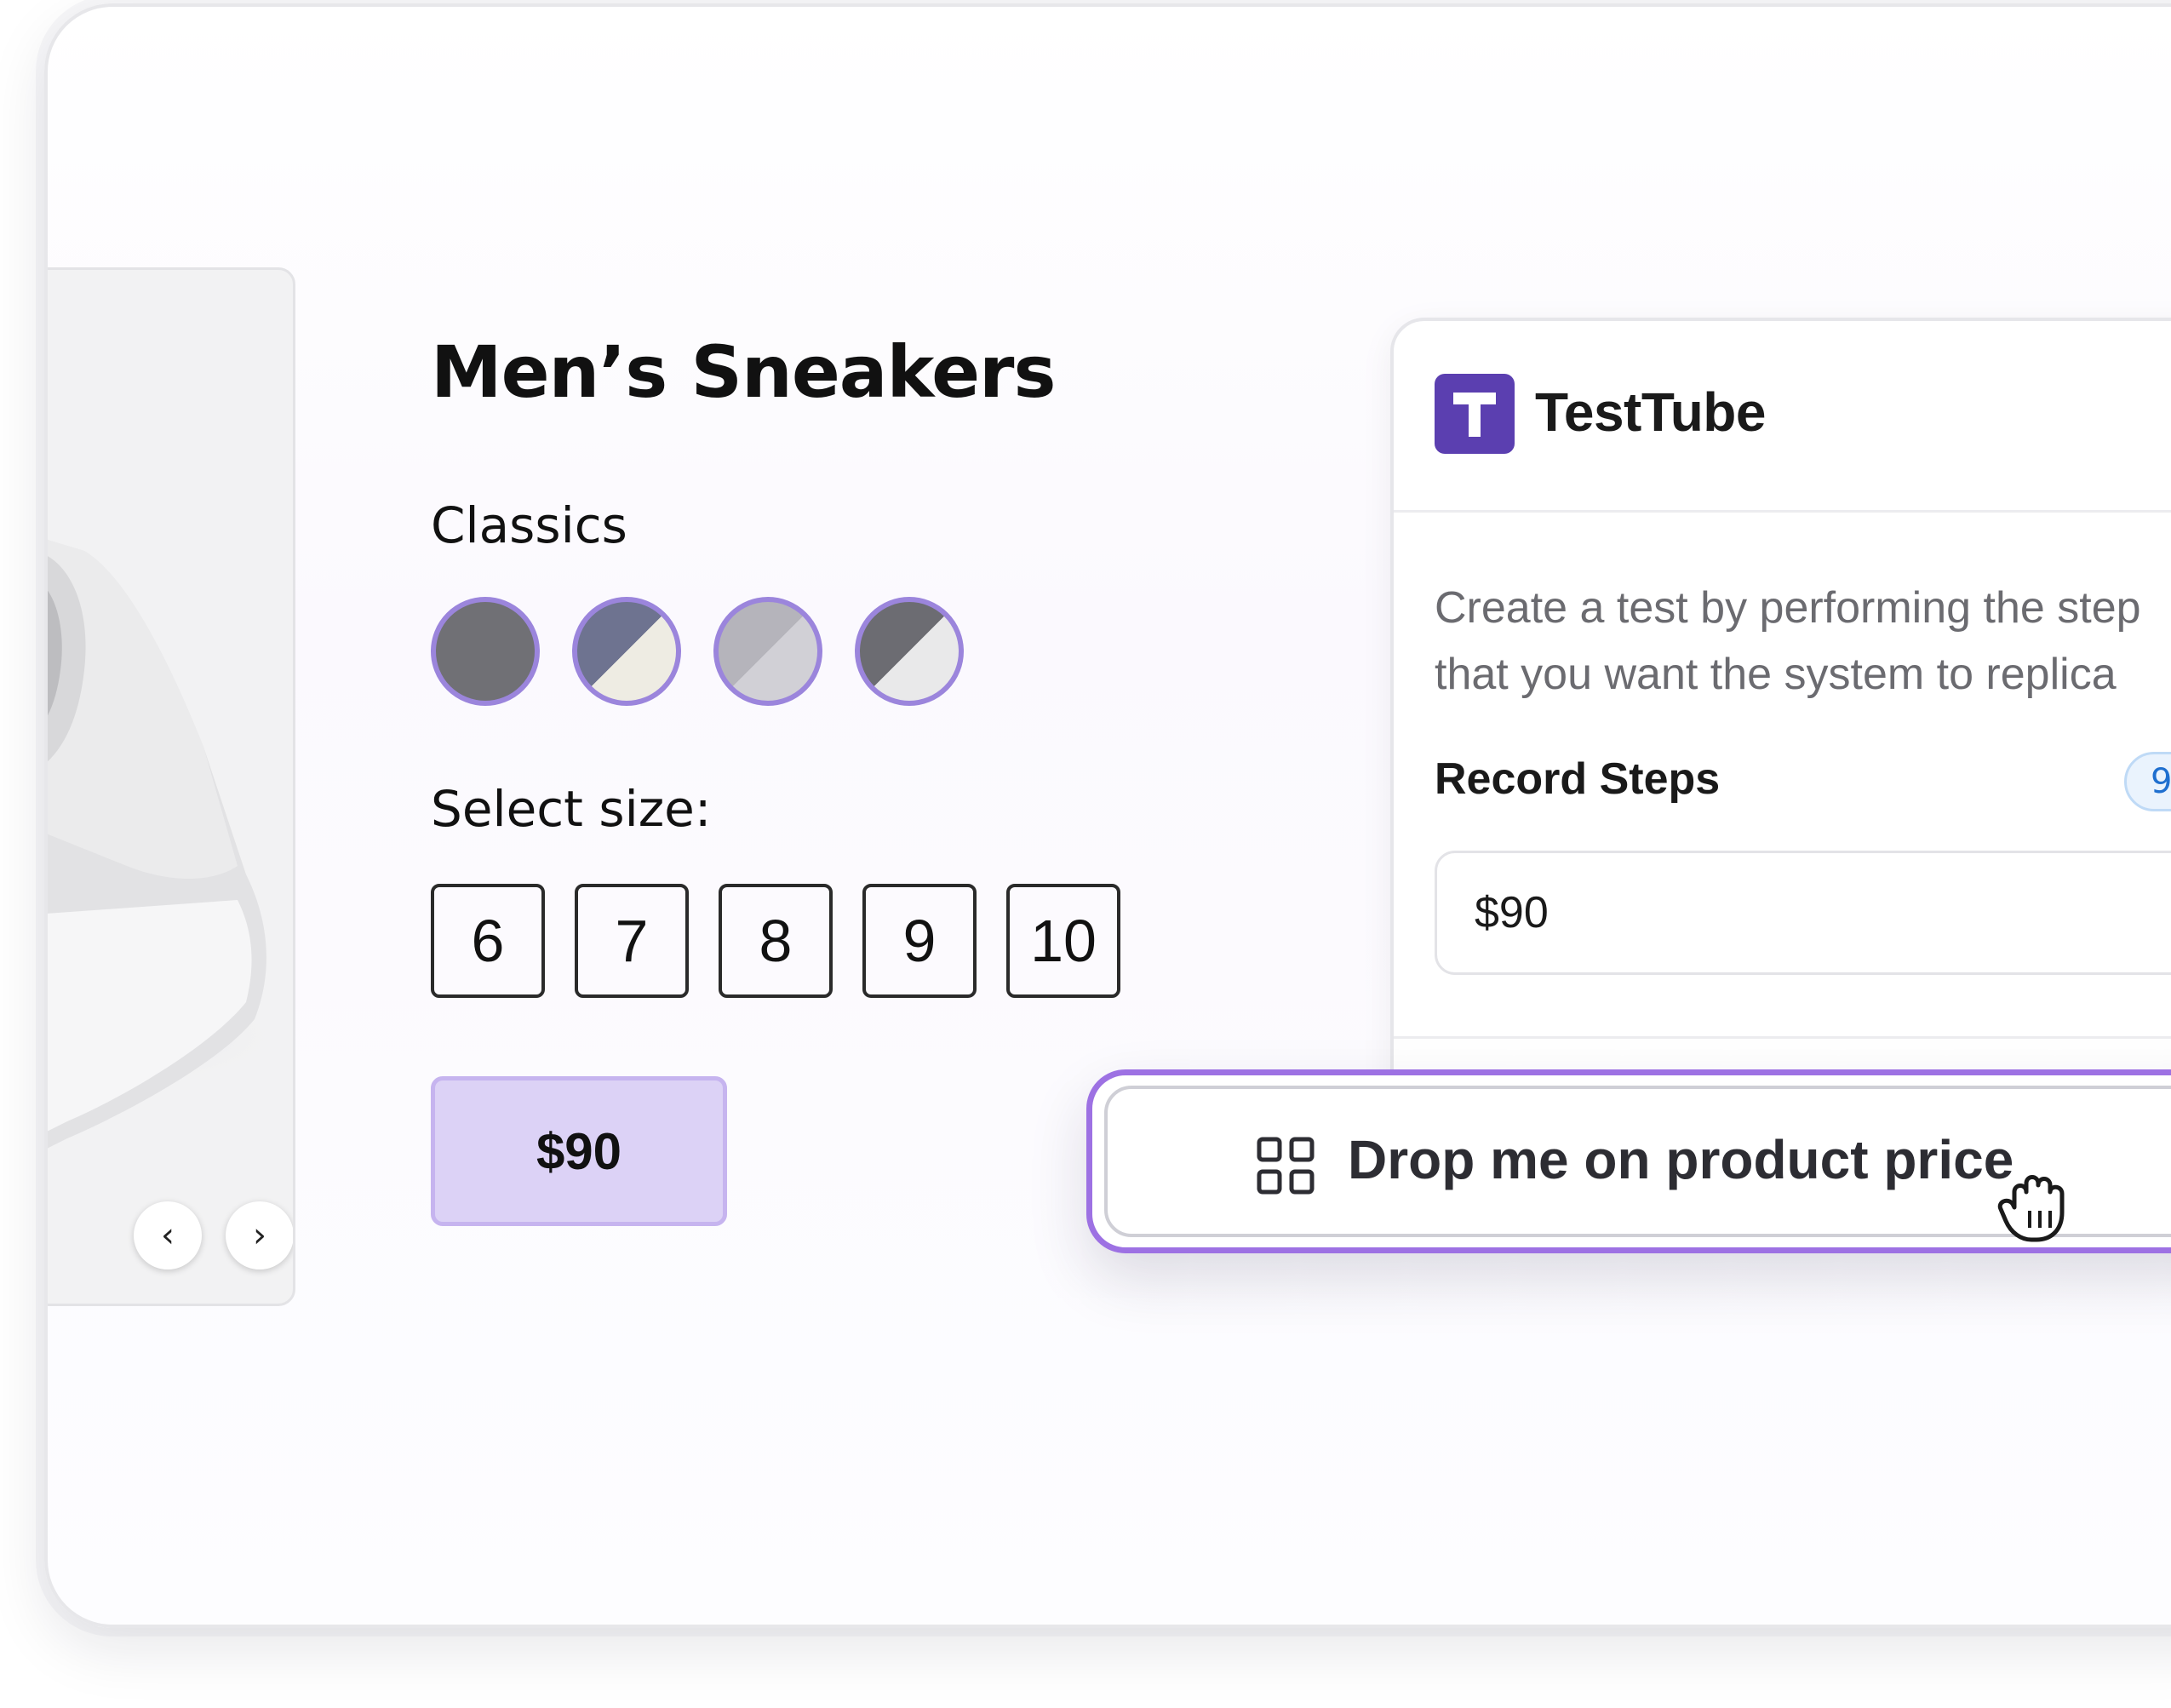 The height and width of the screenshot is (1708, 2171). What do you see at coordinates (168, 845) in the screenshot?
I see `sneaker-image` at bounding box center [168, 845].